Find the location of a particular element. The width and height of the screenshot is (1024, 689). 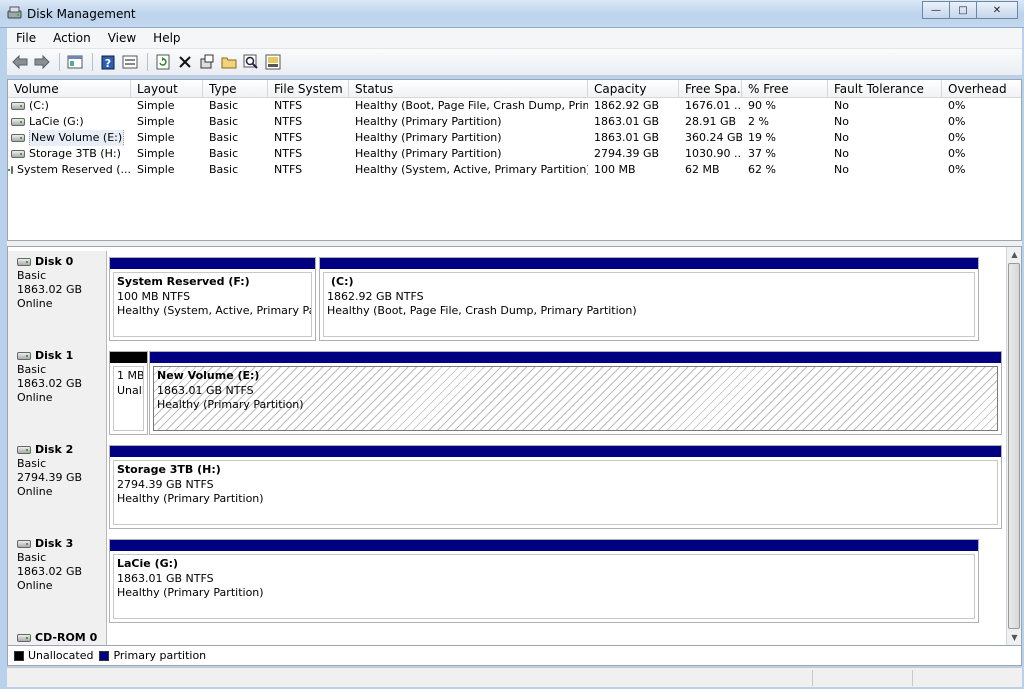

col-file-system: File System is located at coordinates (308, 89).